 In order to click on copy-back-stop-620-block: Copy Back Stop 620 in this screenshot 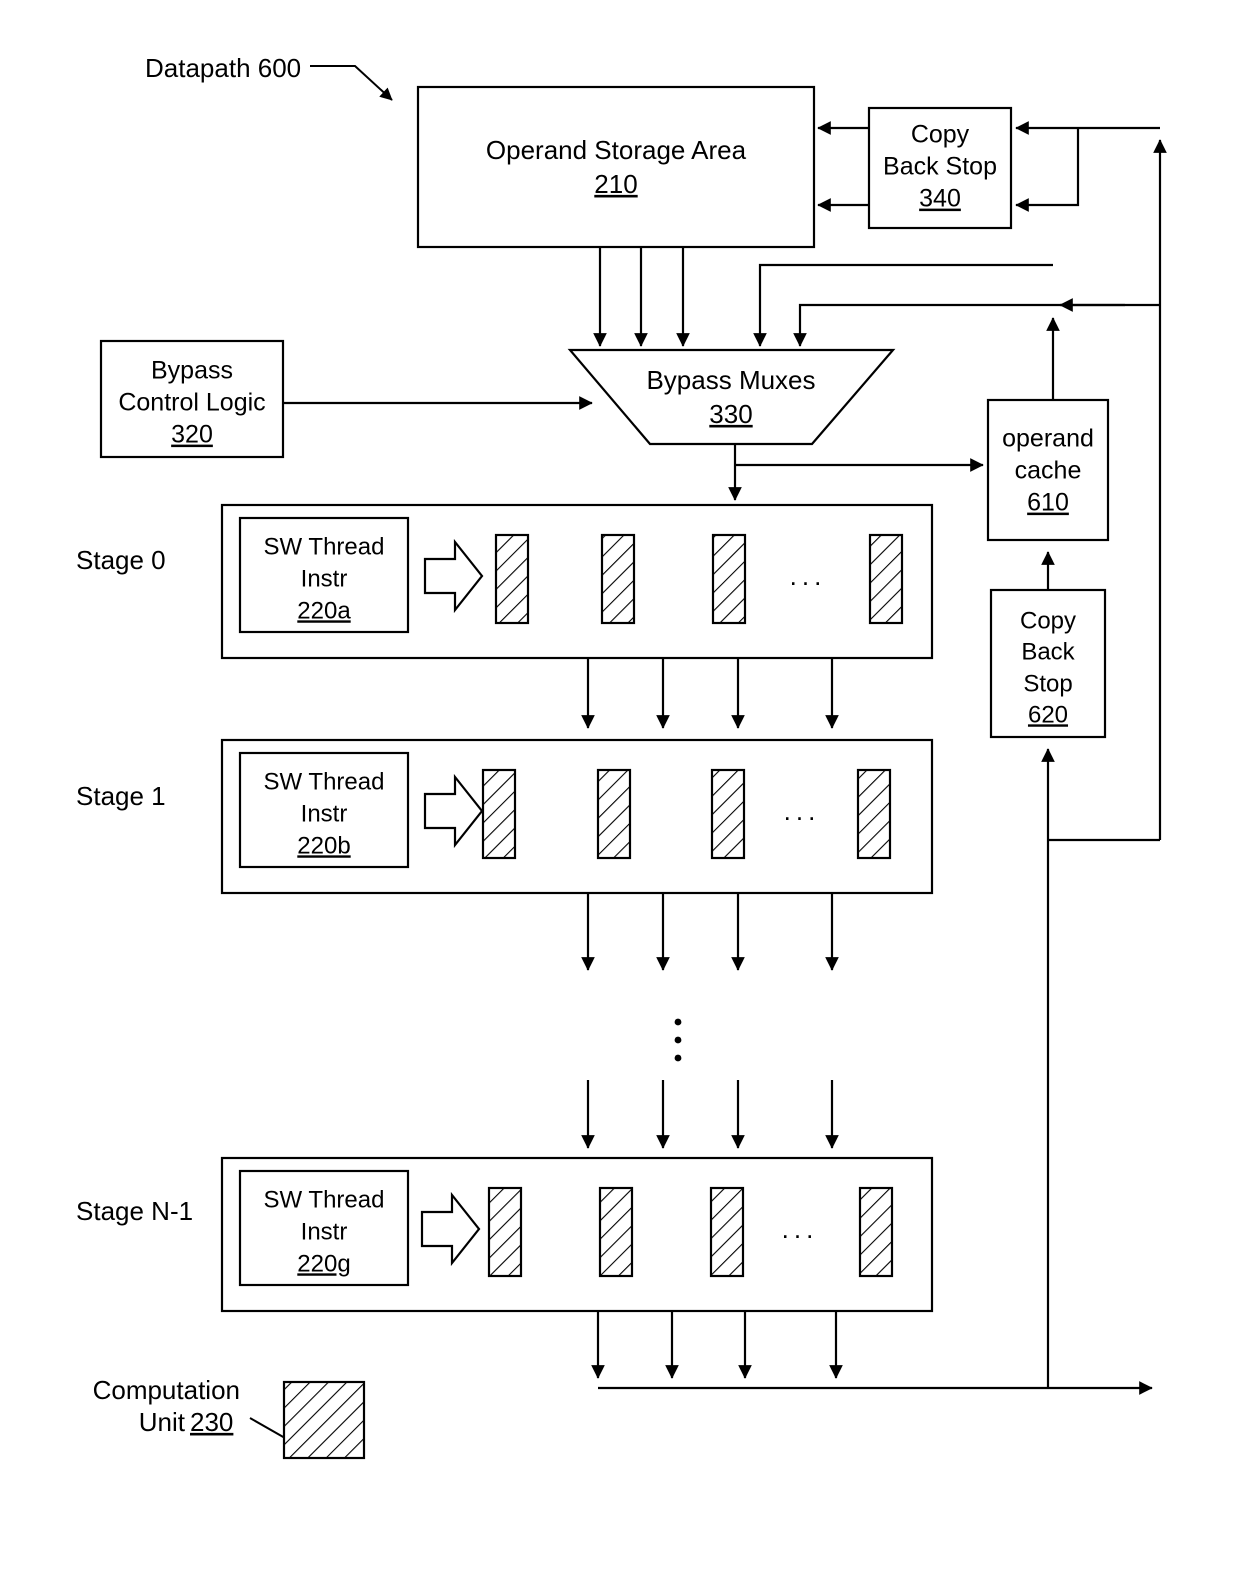, I will do `click(1048, 663)`.